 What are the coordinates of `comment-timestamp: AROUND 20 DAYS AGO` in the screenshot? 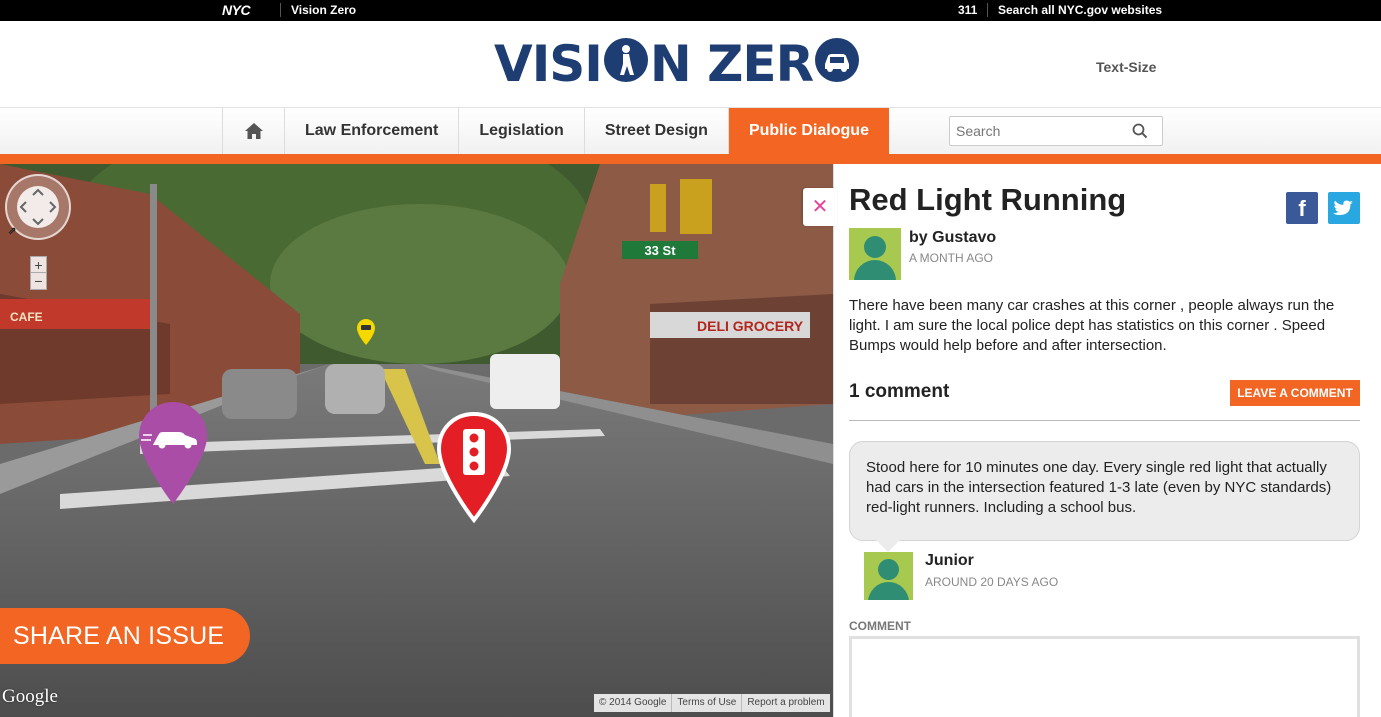 It's located at (992, 582).